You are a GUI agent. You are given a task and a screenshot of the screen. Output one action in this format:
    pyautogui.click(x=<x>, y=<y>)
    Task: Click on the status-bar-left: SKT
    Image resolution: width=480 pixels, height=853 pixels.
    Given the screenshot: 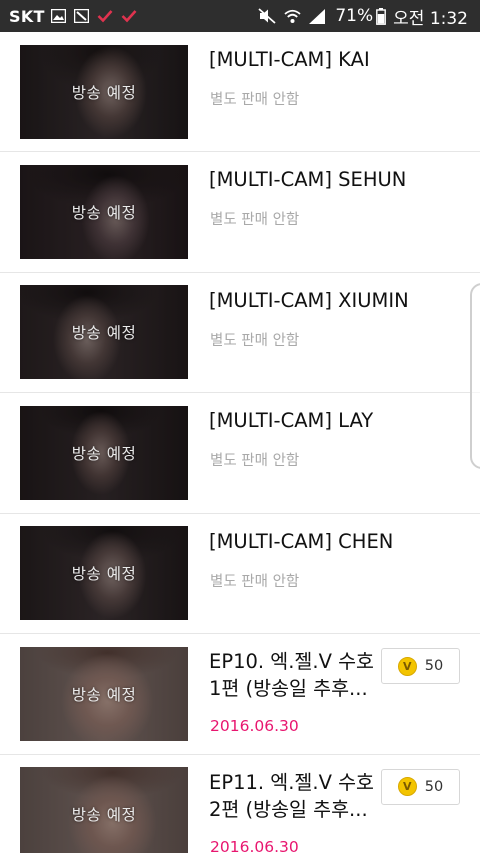 What is the action you would take?
    pyautogui.click(x=77, y=16)
    